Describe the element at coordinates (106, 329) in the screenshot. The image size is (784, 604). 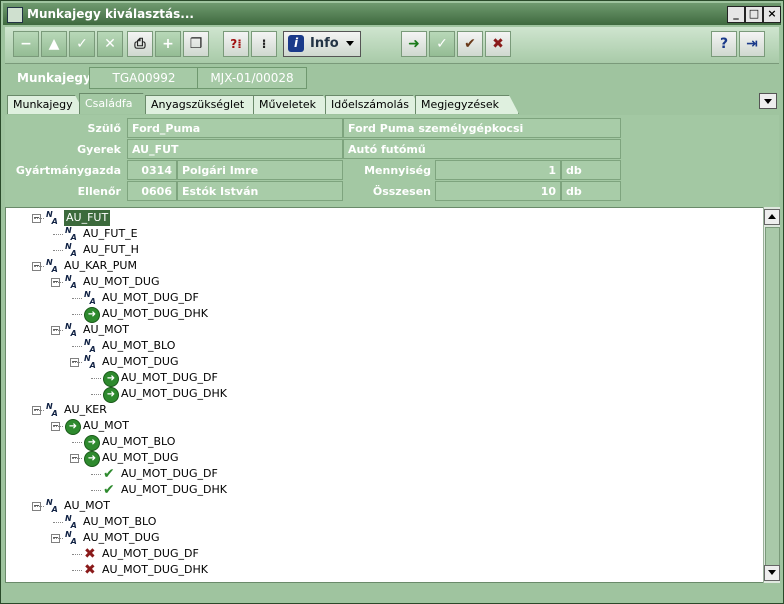
I see `tree-node-label: AU_MOT` at that location.